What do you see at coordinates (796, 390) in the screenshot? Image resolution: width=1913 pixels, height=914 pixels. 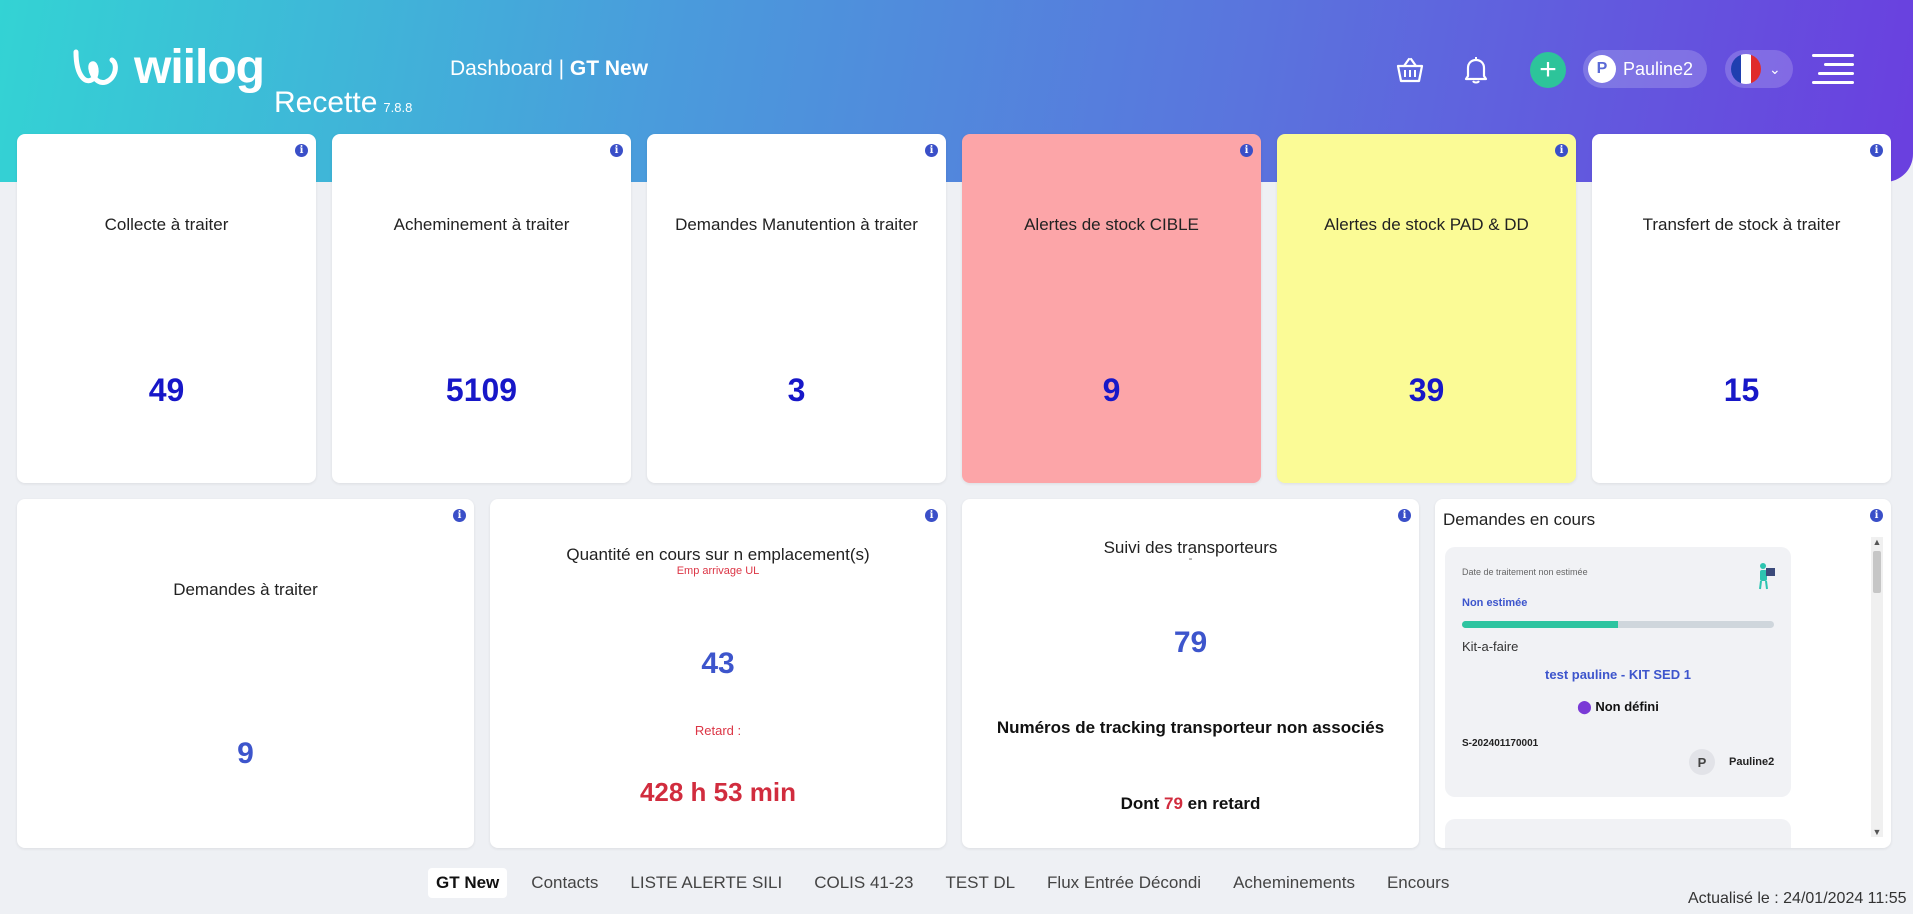 I see `card-value: 3` at bounding box center [796, 390].